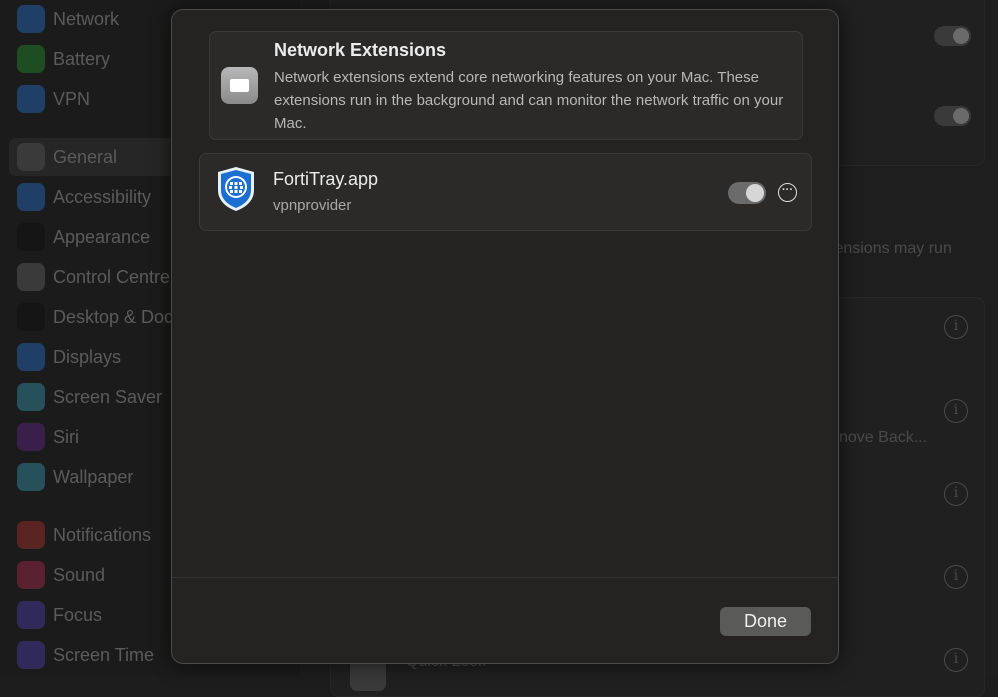 The width and height of the screenshot is (998, 697). I want to click on puzzle-extension-icon, so click(239, 85).